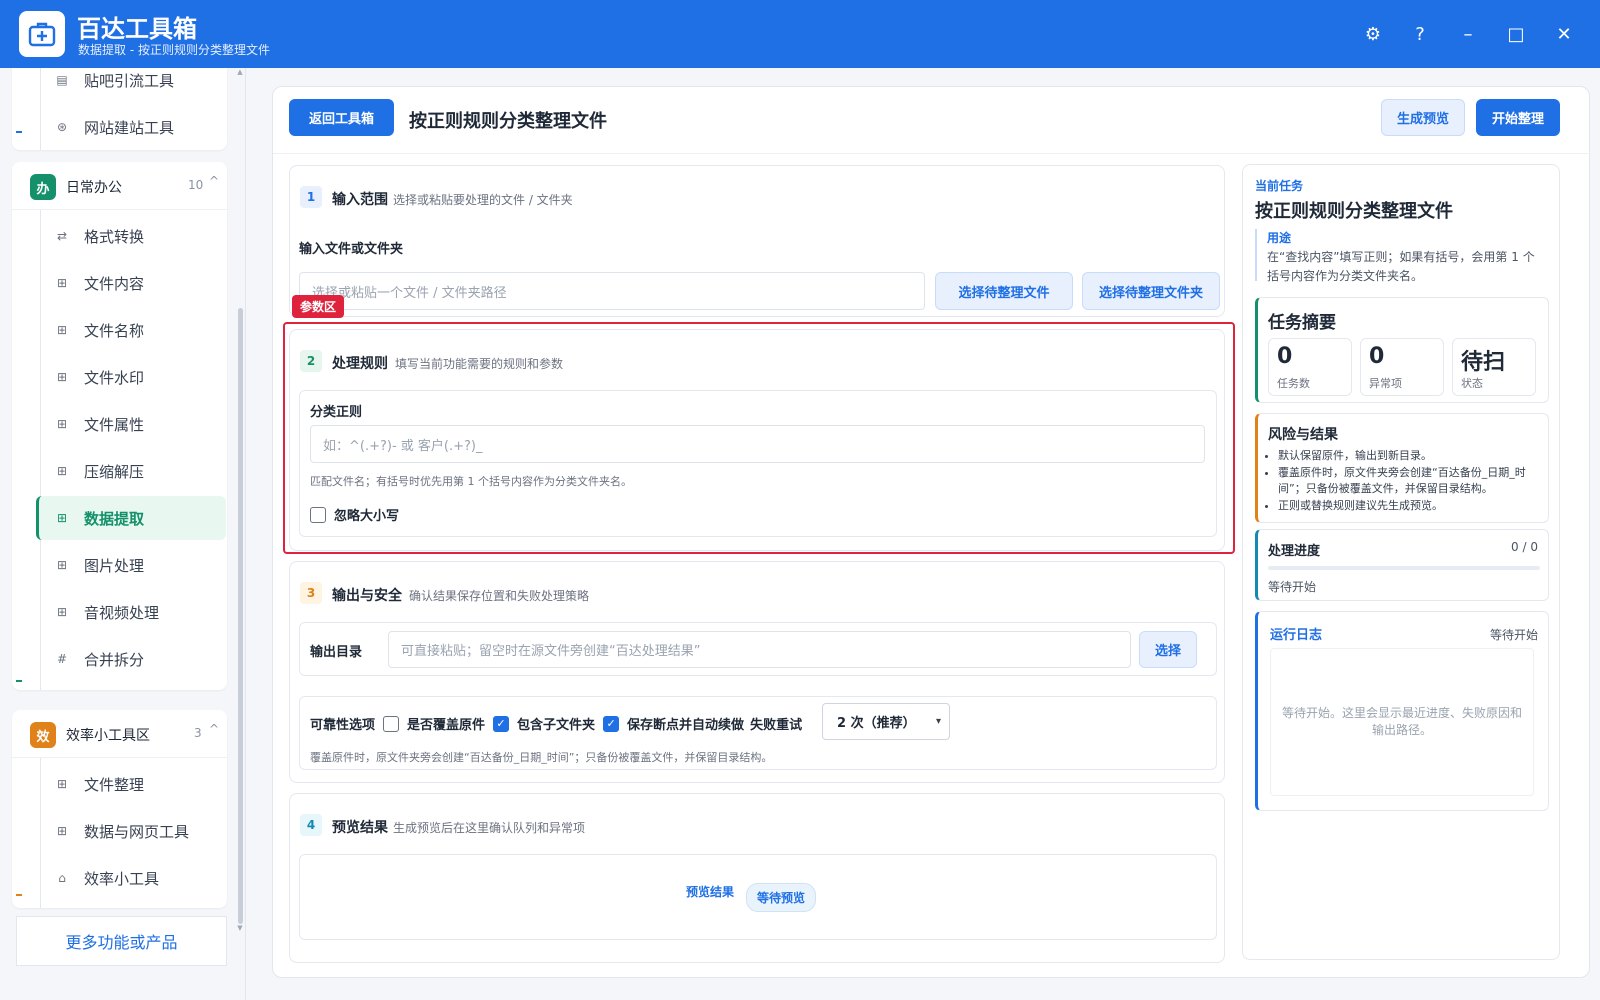 This screenshot has height=1000, width=1600. What do you see at coordinates (108, 736) in the screenshot?
I see `group-name: 效率小工具区` at bounding box center [108, 736].